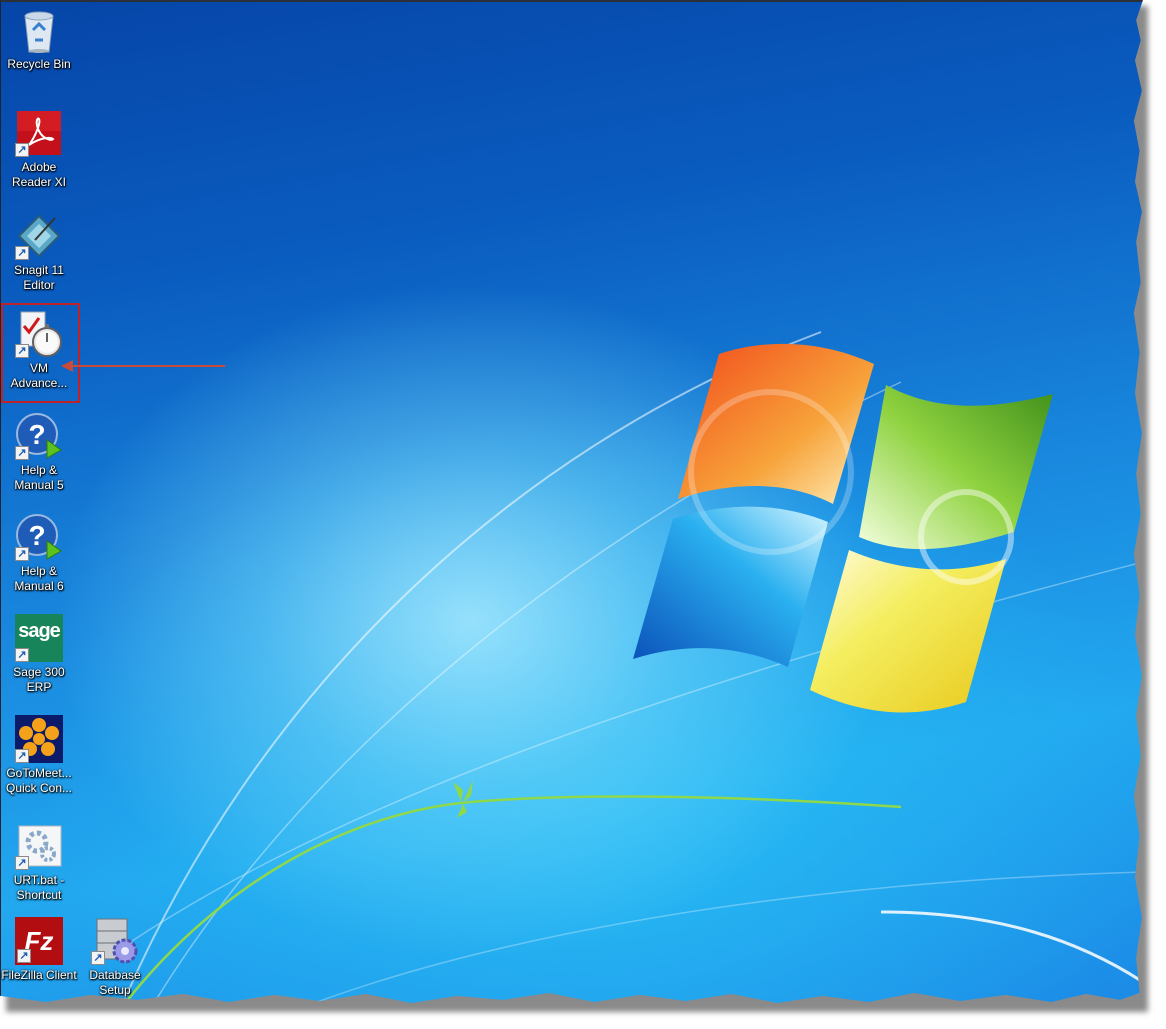  What do you see at coordinates (39, 277) in the screenshot?
I see `desktop-icon-label: Snagit 11 Editor` at bounding box center [39, 277].